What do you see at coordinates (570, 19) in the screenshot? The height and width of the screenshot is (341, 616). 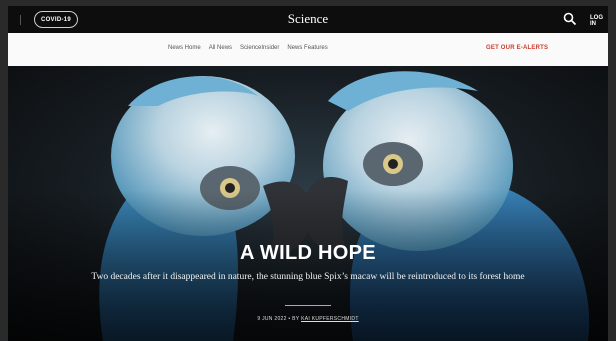 I see `search-icon` at bounding box center [570, 19].